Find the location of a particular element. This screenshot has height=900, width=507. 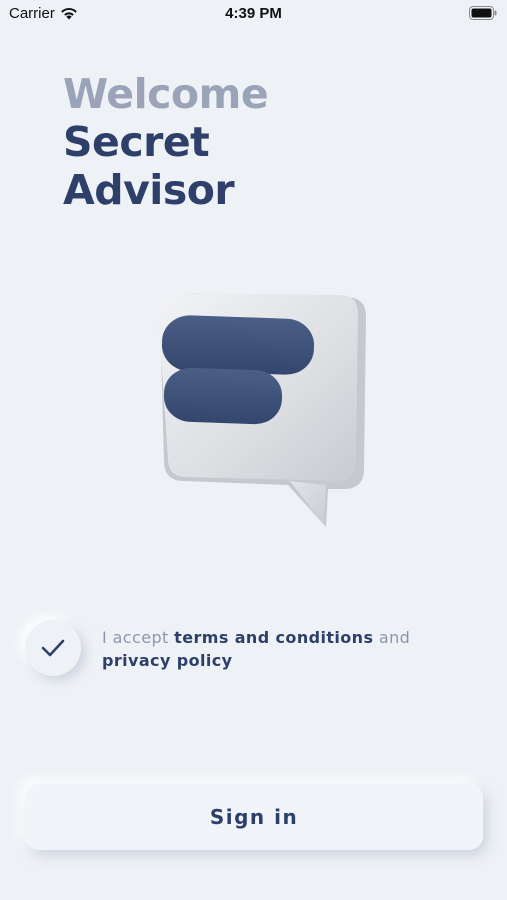

status-bar: Carrier 4:39 PM is located at coordinates (253, 15).